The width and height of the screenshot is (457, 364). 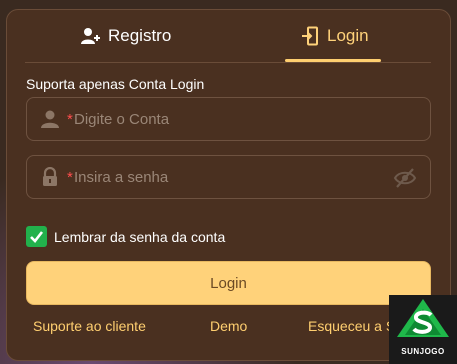 What do you see at coordinates (310, 36) in the screenshot?
I see `login-door-icon` at bounding box center [310, 36].